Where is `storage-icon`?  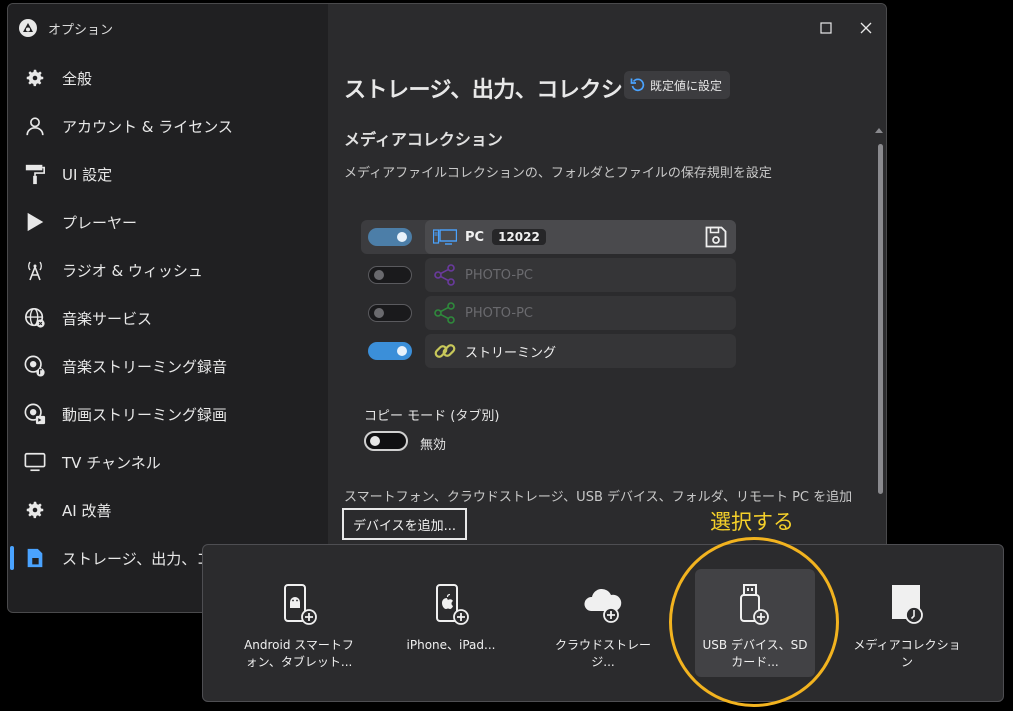
storage-icon is located at coordinates (35, 558).